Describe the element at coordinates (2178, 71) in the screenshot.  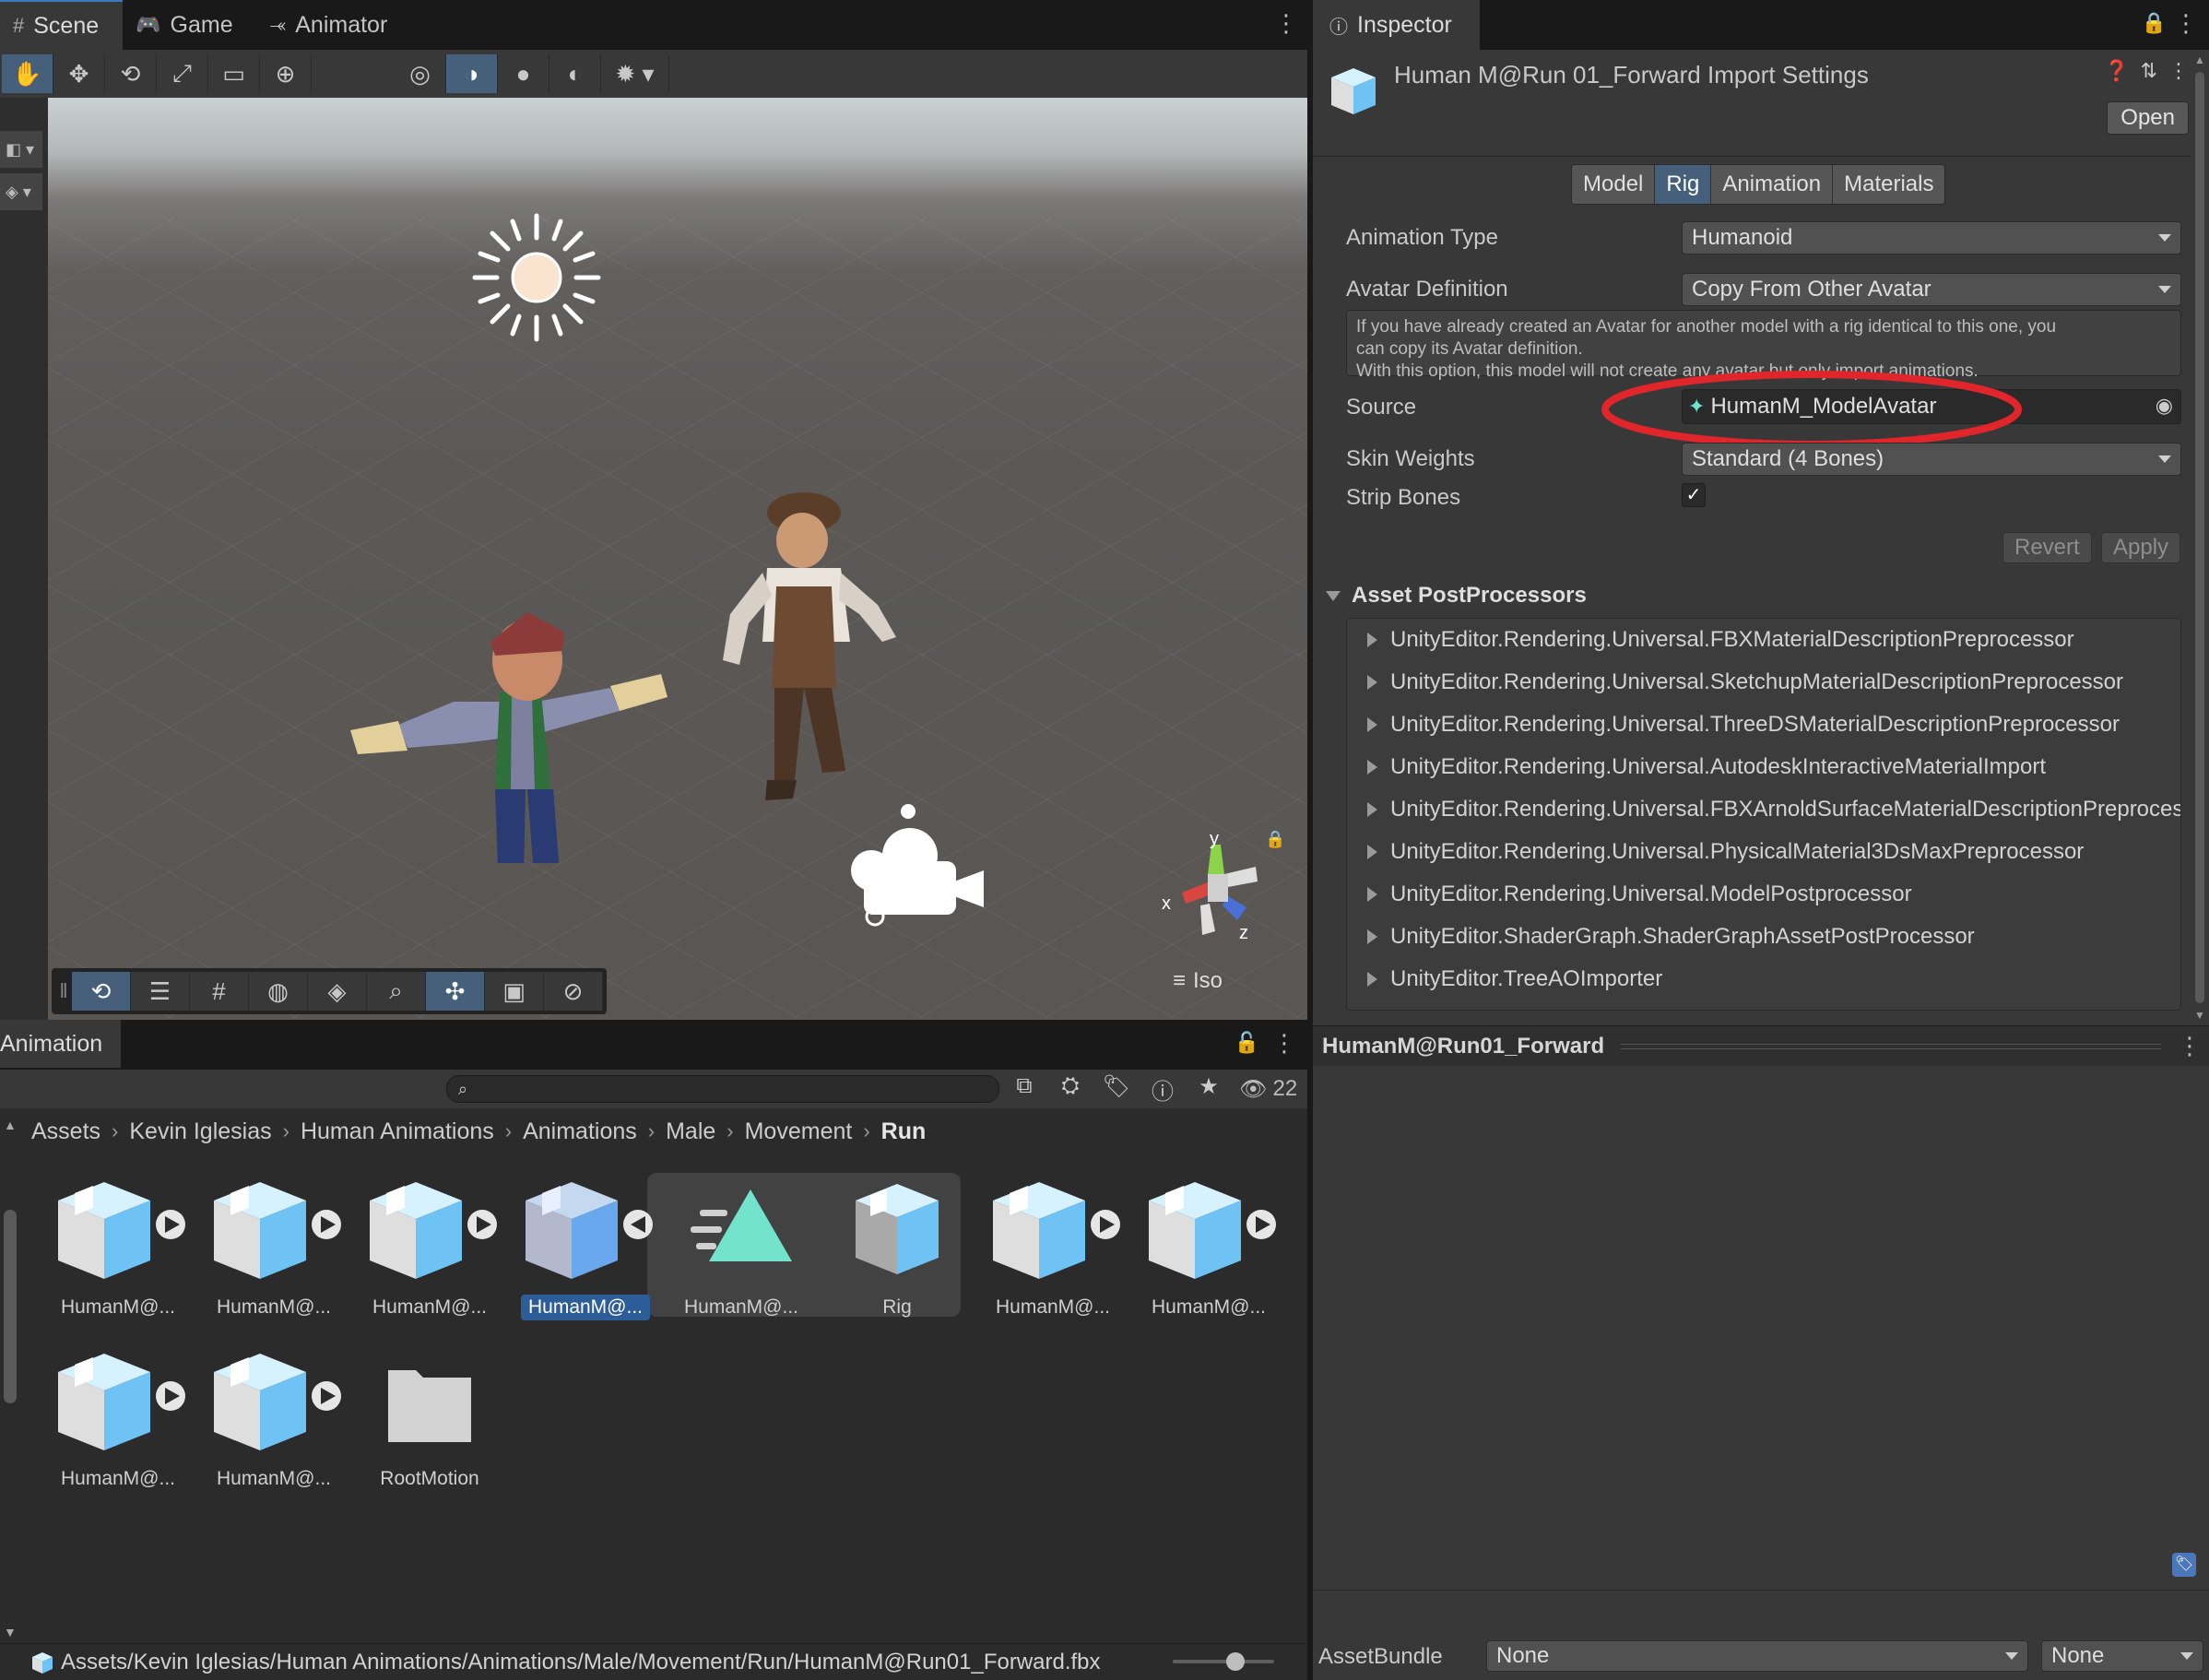
I see `context-menu-icon: ⋮` at that location.